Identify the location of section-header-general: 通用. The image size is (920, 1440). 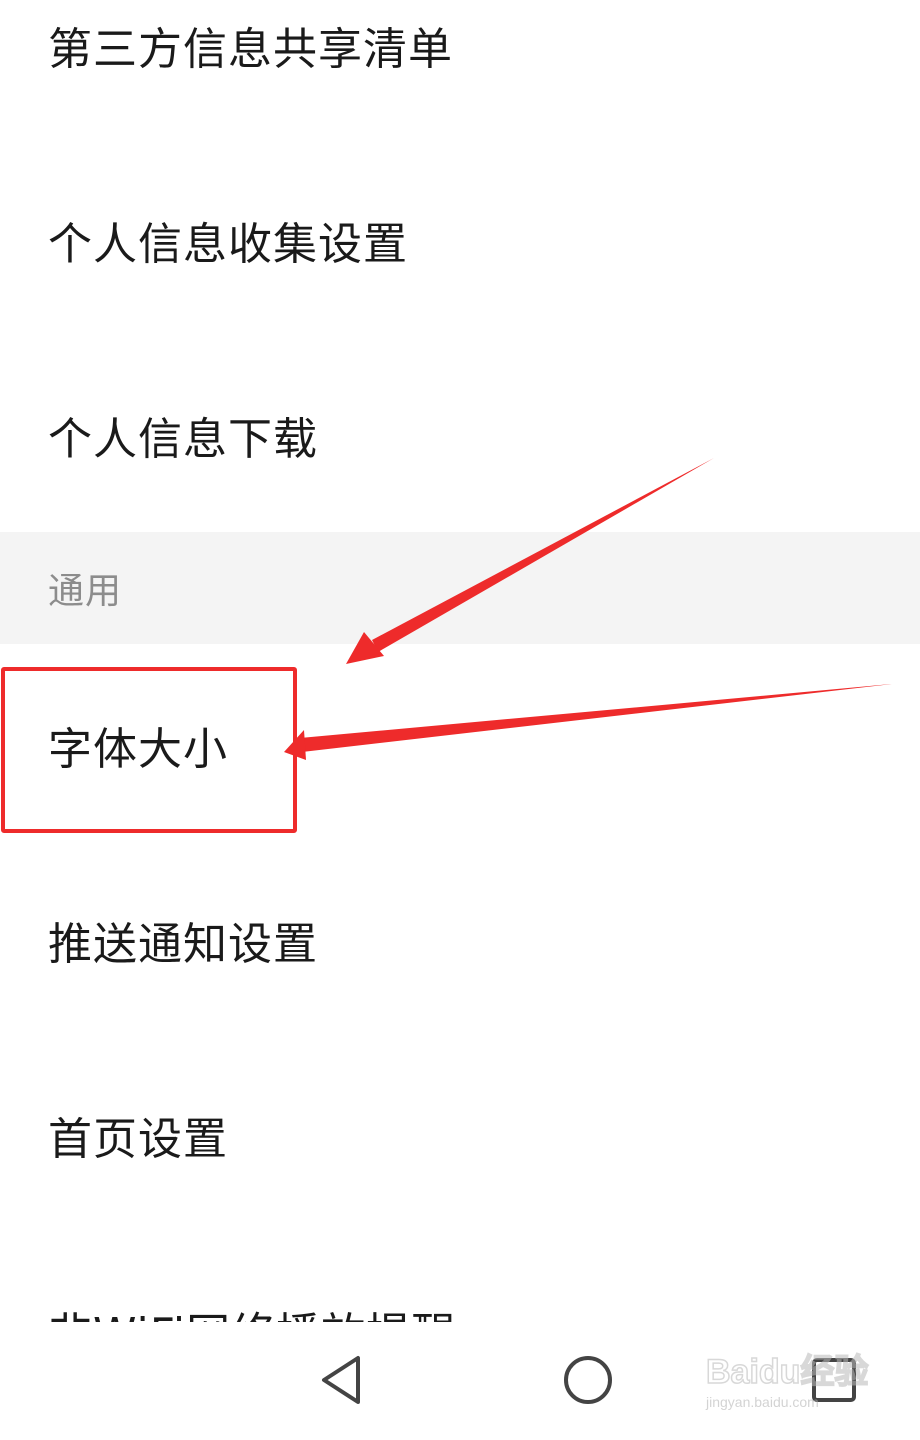
(460, 588).